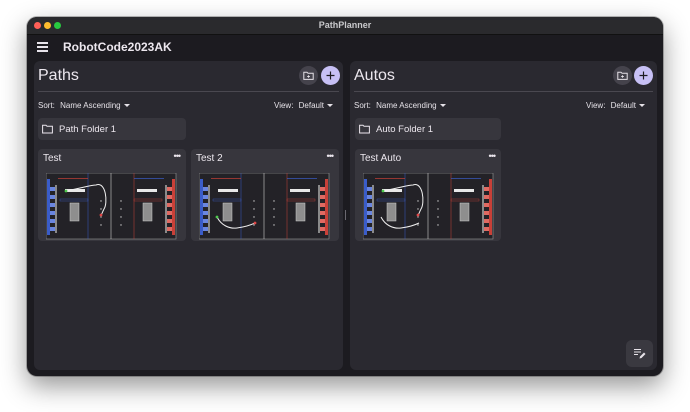 The width and height of the screenshot is (690, 412). I want to click on folder-label: Auto Folder 1, so click(405, 129).